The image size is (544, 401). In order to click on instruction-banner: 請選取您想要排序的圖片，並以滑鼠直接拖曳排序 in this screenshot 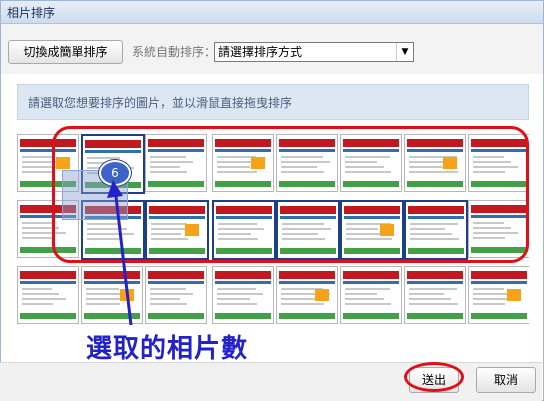, I will do `click(273, 102)`.